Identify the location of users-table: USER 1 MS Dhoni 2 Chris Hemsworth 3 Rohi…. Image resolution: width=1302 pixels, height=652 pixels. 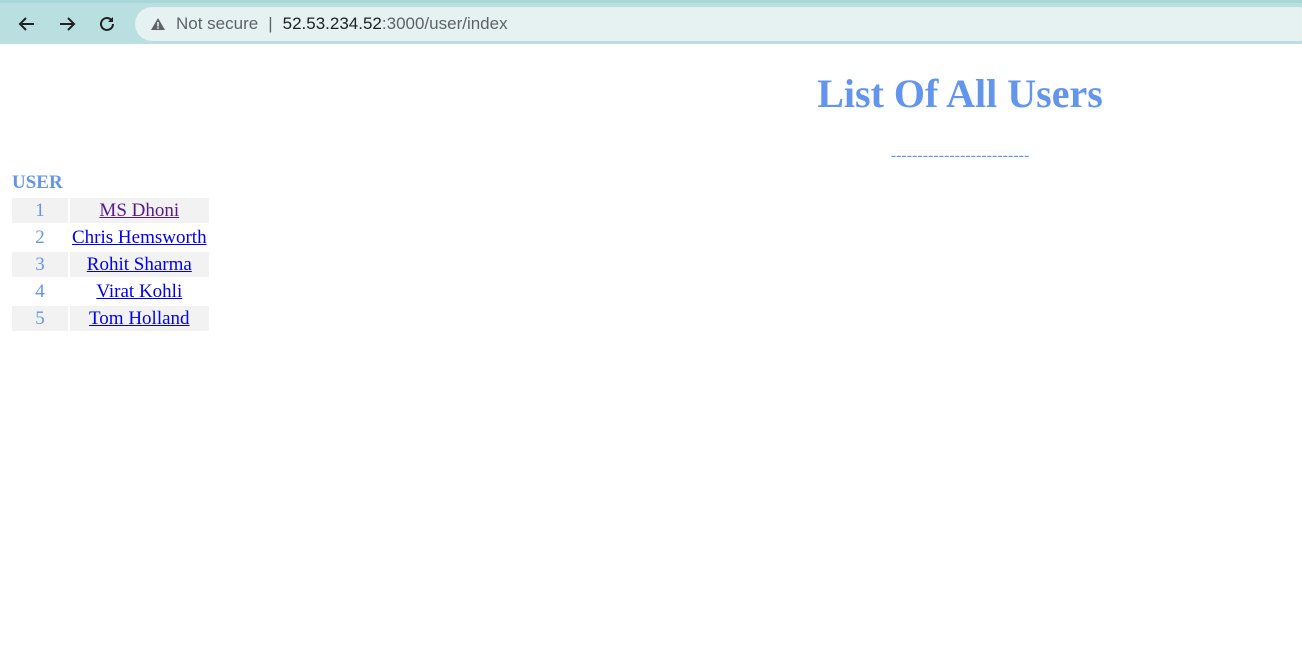
(110, 252).